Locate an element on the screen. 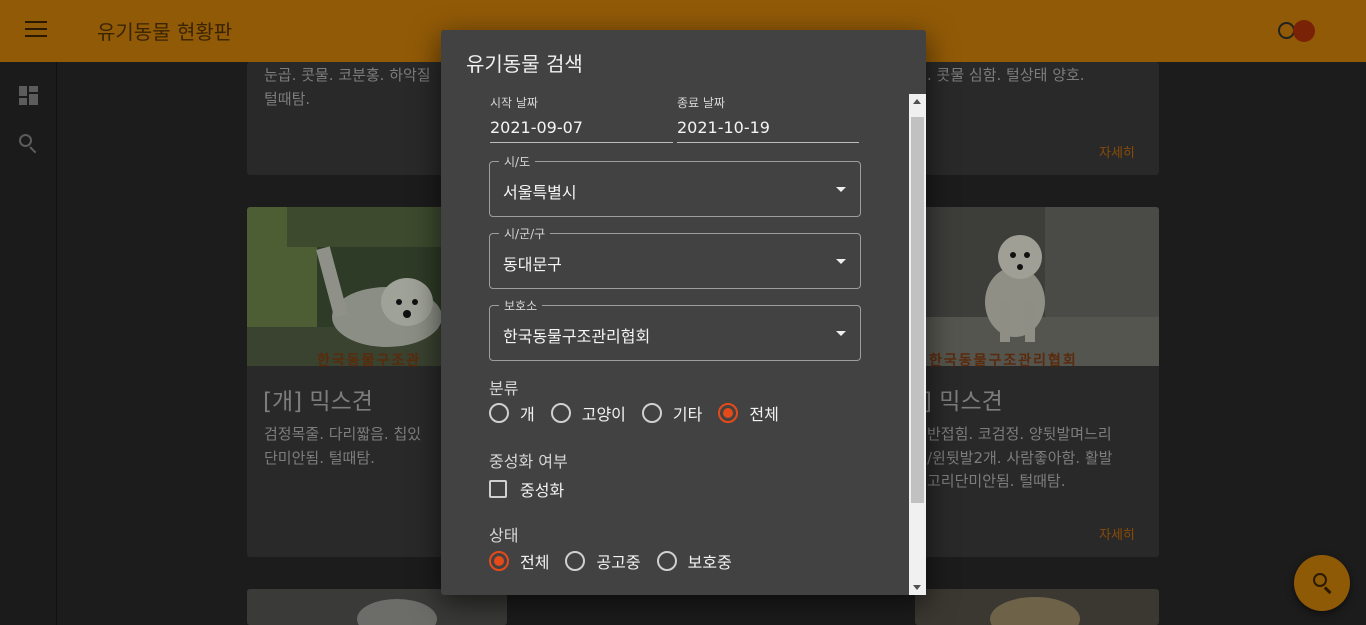 The image size is (1366, 625). kind-radio-cat: 고양이 is located at coordinates (588, 413).